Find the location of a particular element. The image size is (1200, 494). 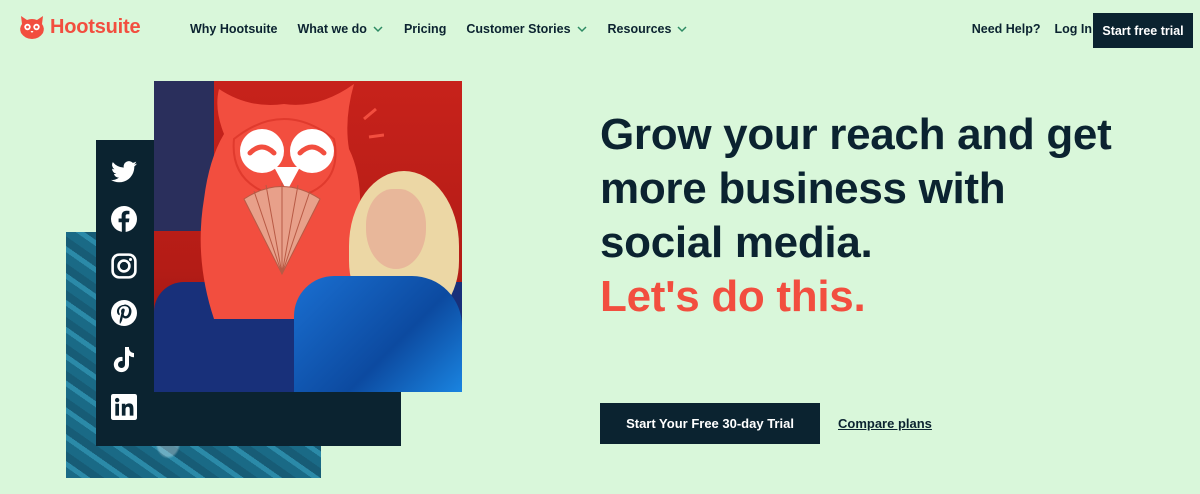

nav-label: Pricing is located at coordinates (425, 29).